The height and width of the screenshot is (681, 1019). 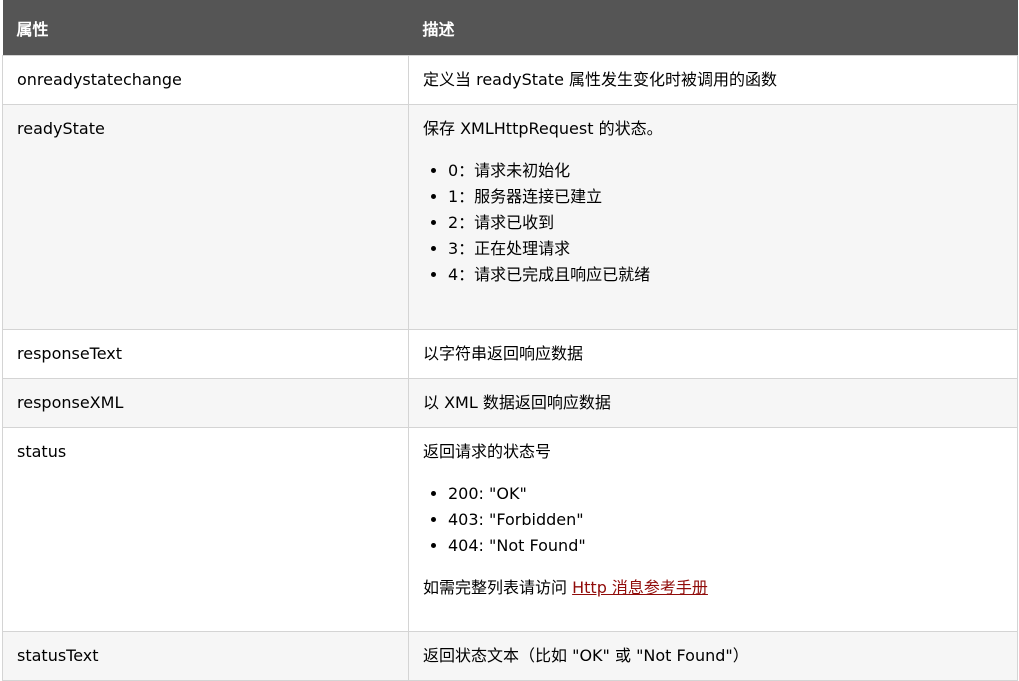 What do you see at coordinates (205, 217) in the screenshot?
I see `property-cell: readyState` at bounding box center [205, 217].